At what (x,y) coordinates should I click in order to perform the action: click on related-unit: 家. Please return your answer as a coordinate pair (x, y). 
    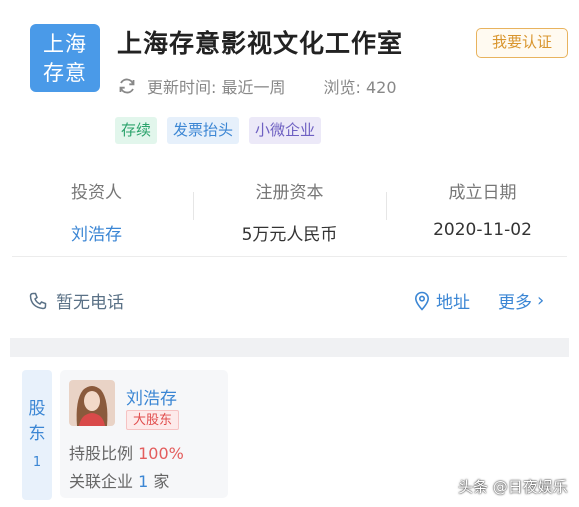
    Looking at the image, I should click on (161, 481).